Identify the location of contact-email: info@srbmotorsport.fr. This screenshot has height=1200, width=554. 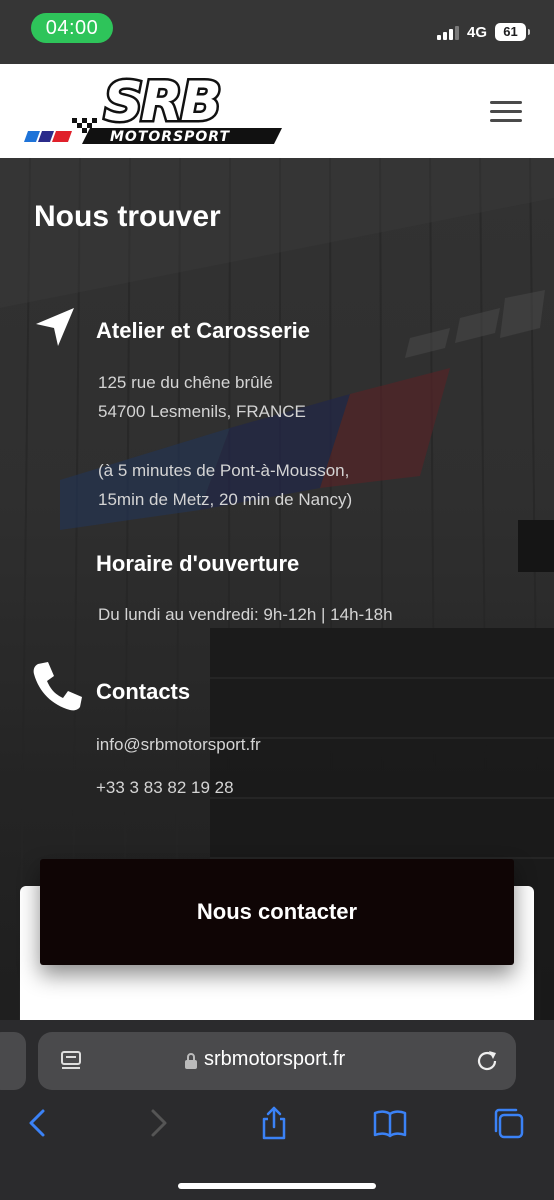
(178, 744).